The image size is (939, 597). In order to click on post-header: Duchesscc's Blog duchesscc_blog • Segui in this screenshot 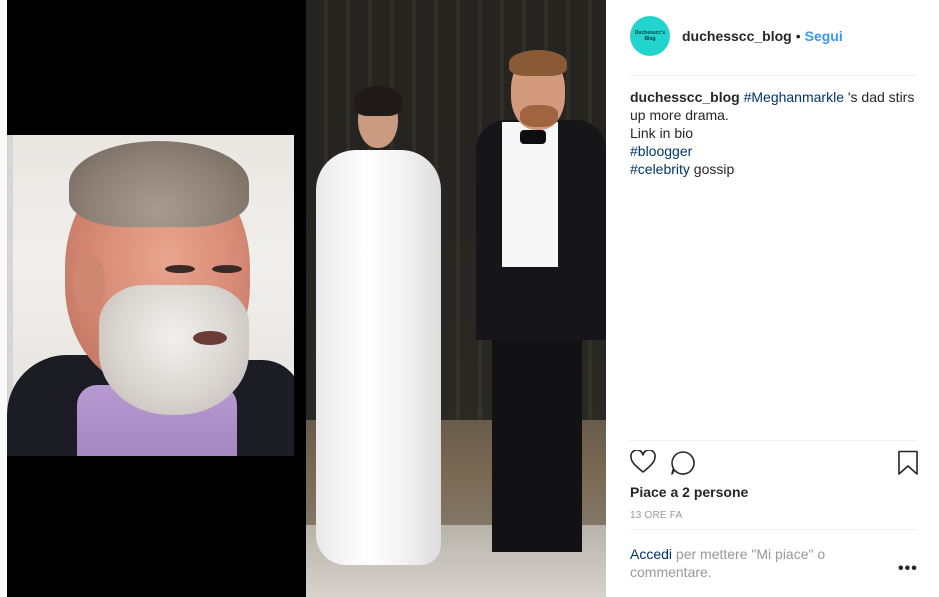, I will do `click(736, 36)`.